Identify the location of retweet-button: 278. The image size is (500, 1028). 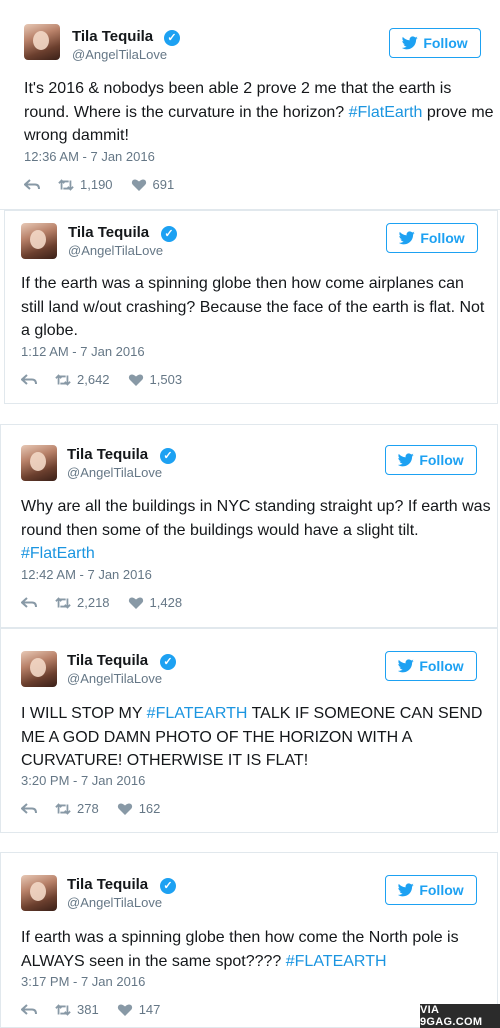
(77, 808).